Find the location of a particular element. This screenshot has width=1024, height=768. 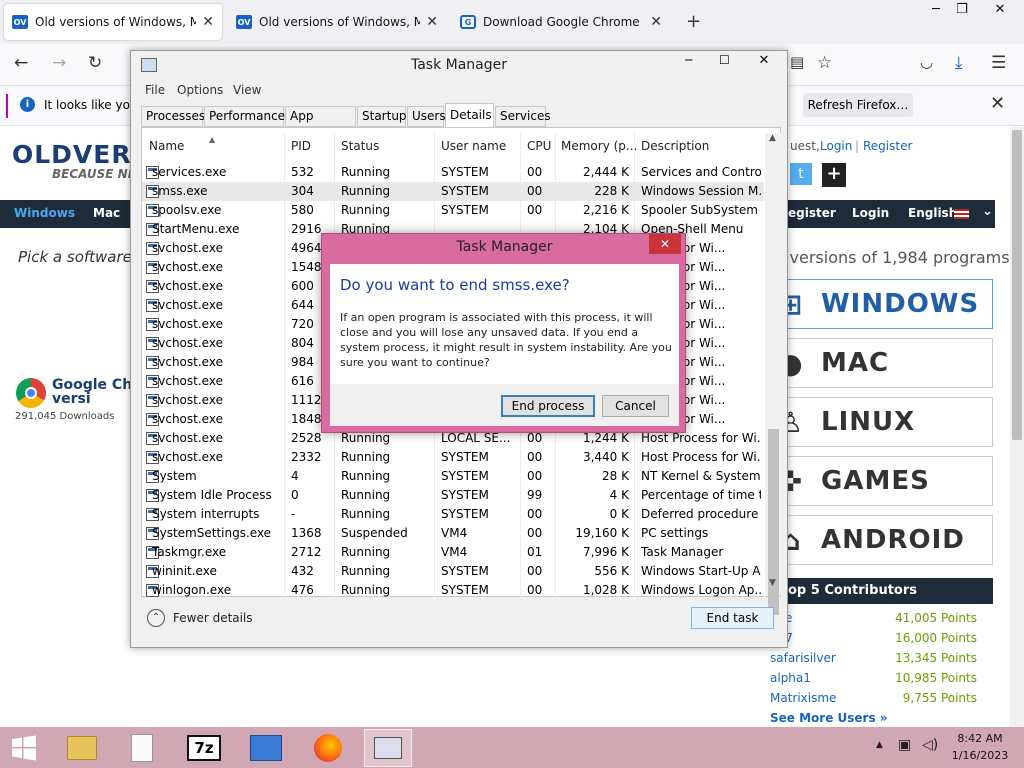

column-header-username: User name is located at coordinates (473, 146).